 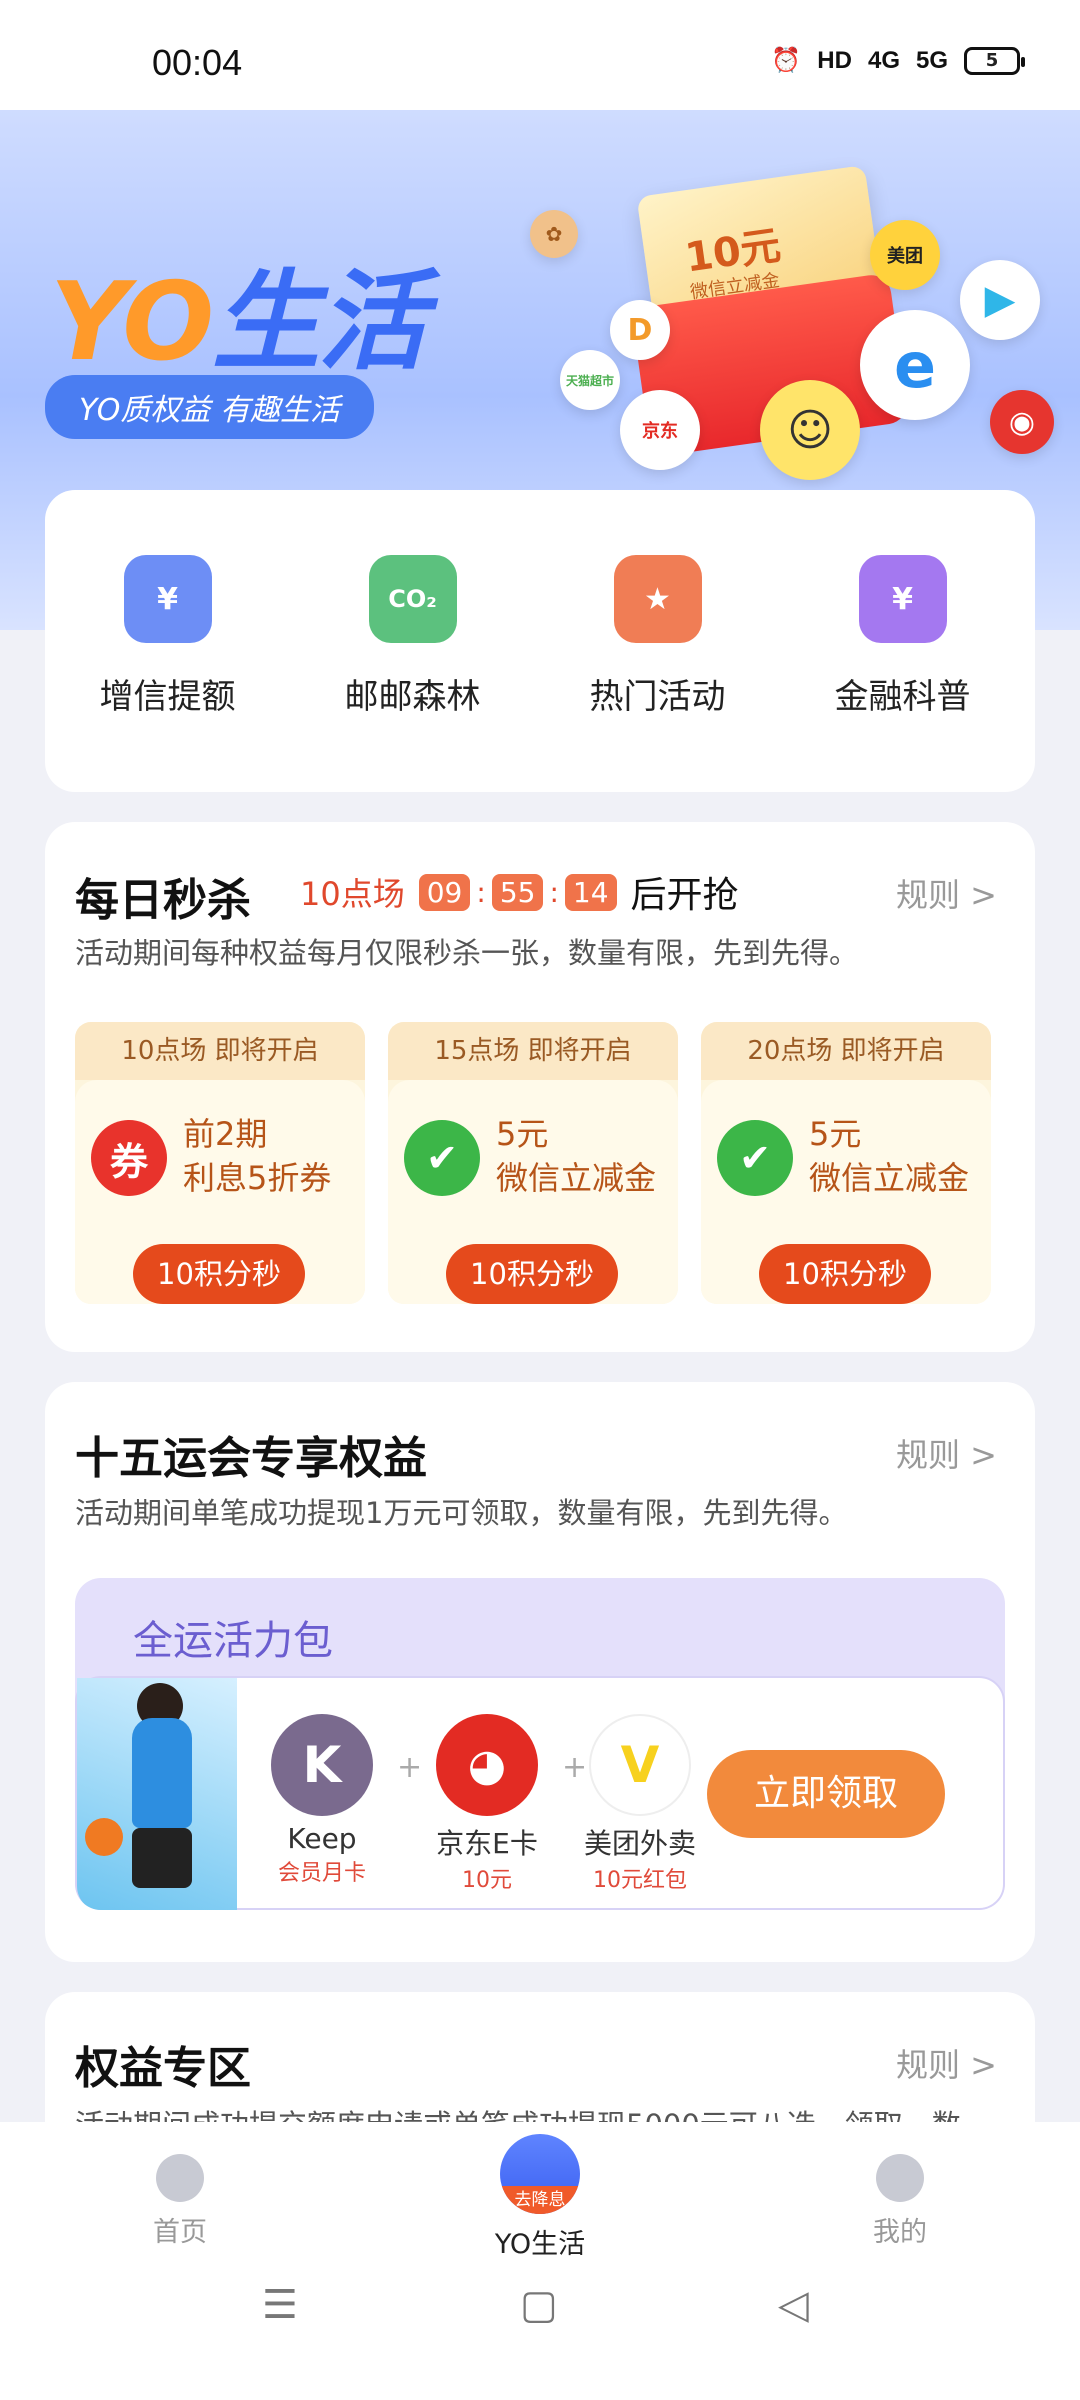 What do you see at coordinates (1000, 300) in the screenshot?
I see `video-play-icon: ▶` at bounding box center [1000, 300].